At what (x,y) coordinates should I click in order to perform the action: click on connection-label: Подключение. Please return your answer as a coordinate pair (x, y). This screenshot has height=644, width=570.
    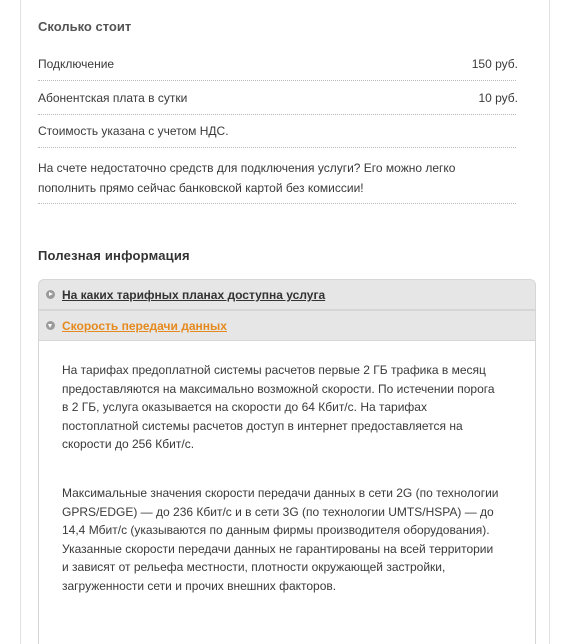
    Looking at the image, I should click on (76, 64).